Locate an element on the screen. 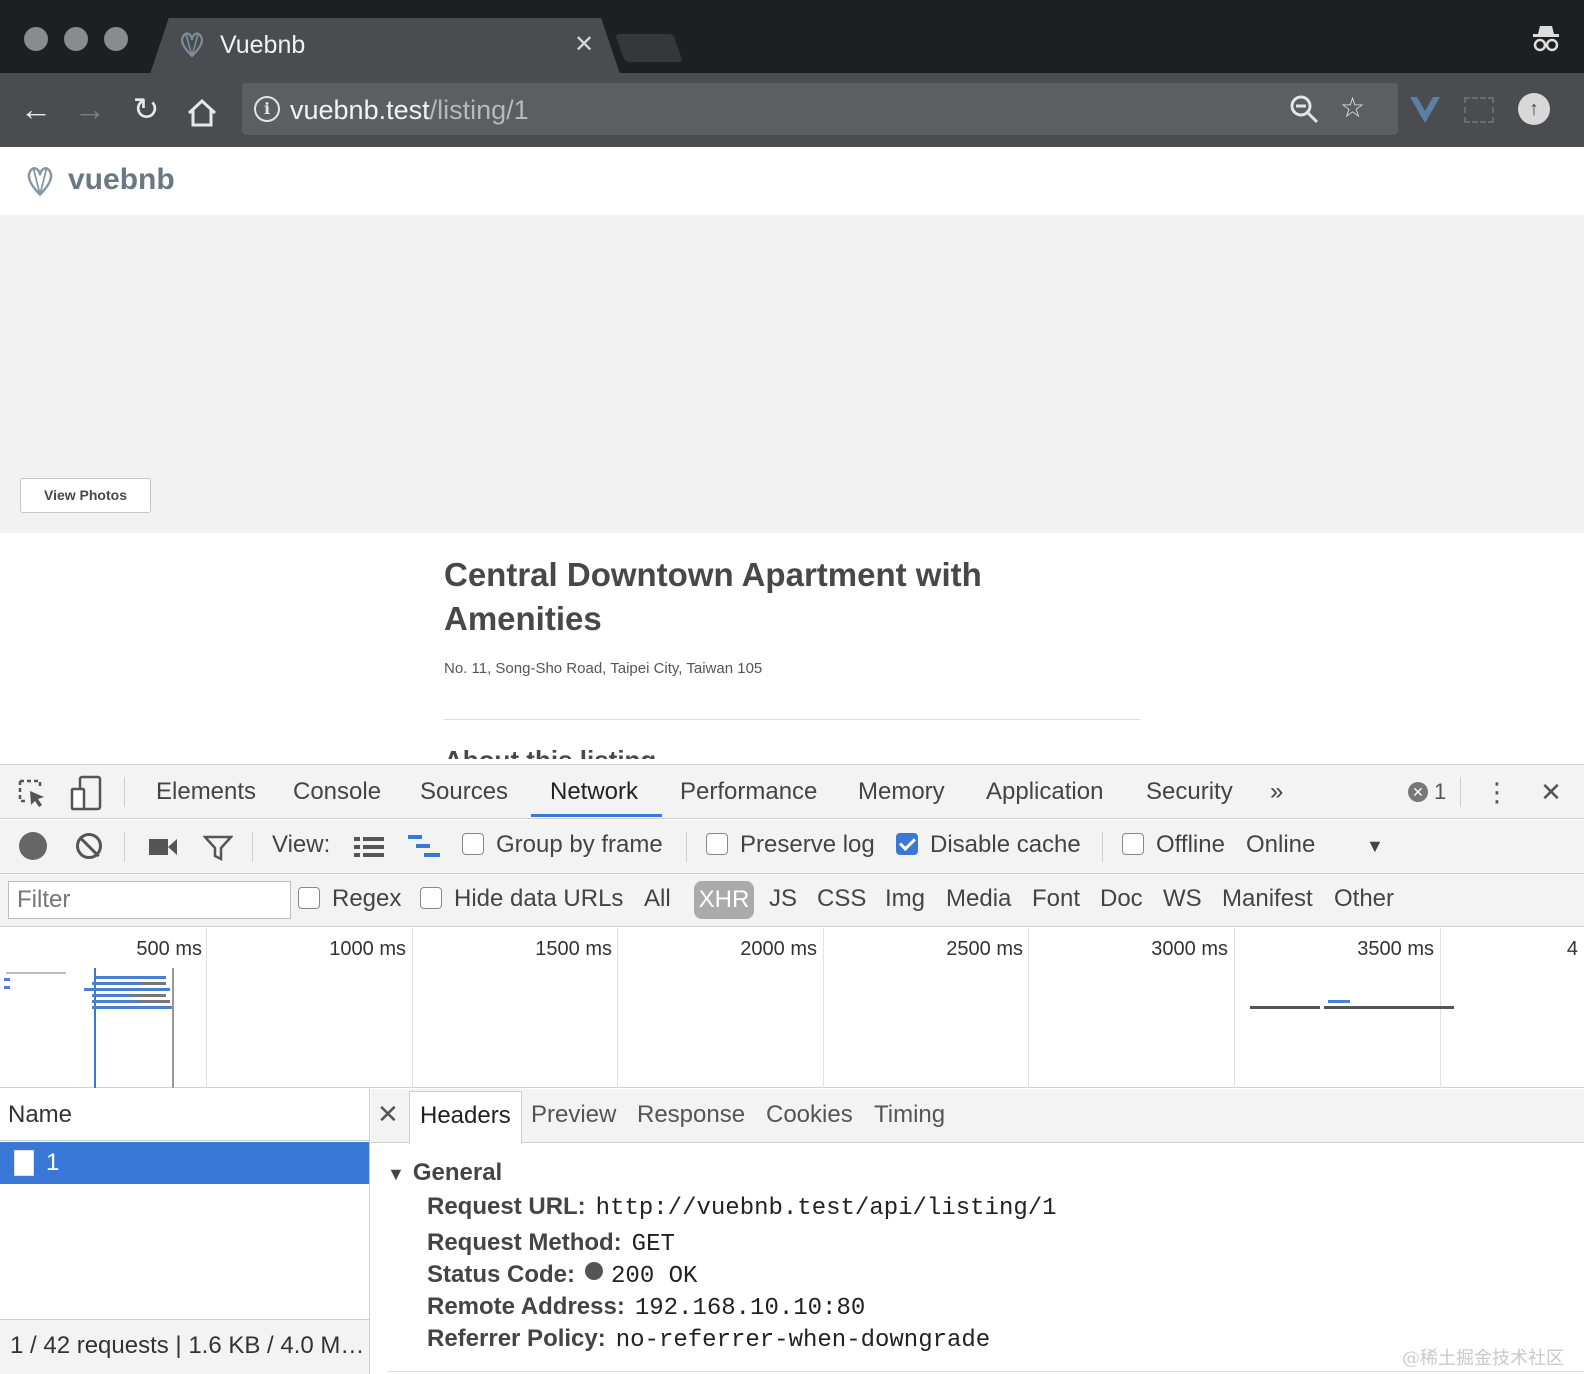 Image resolution: width=1584 pixels, height=1374 pixels. device-toolbar-icon is located at coordinates (87, 793).